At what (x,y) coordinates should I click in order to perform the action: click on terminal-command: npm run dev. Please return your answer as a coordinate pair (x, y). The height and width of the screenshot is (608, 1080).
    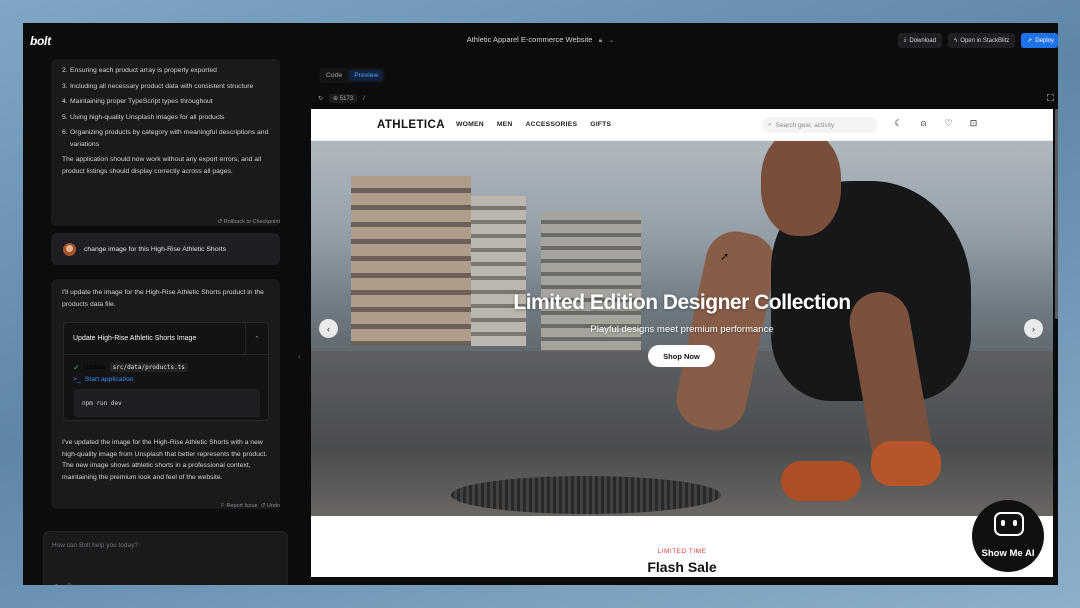
    Looking at the image, I should click on (167, 403).